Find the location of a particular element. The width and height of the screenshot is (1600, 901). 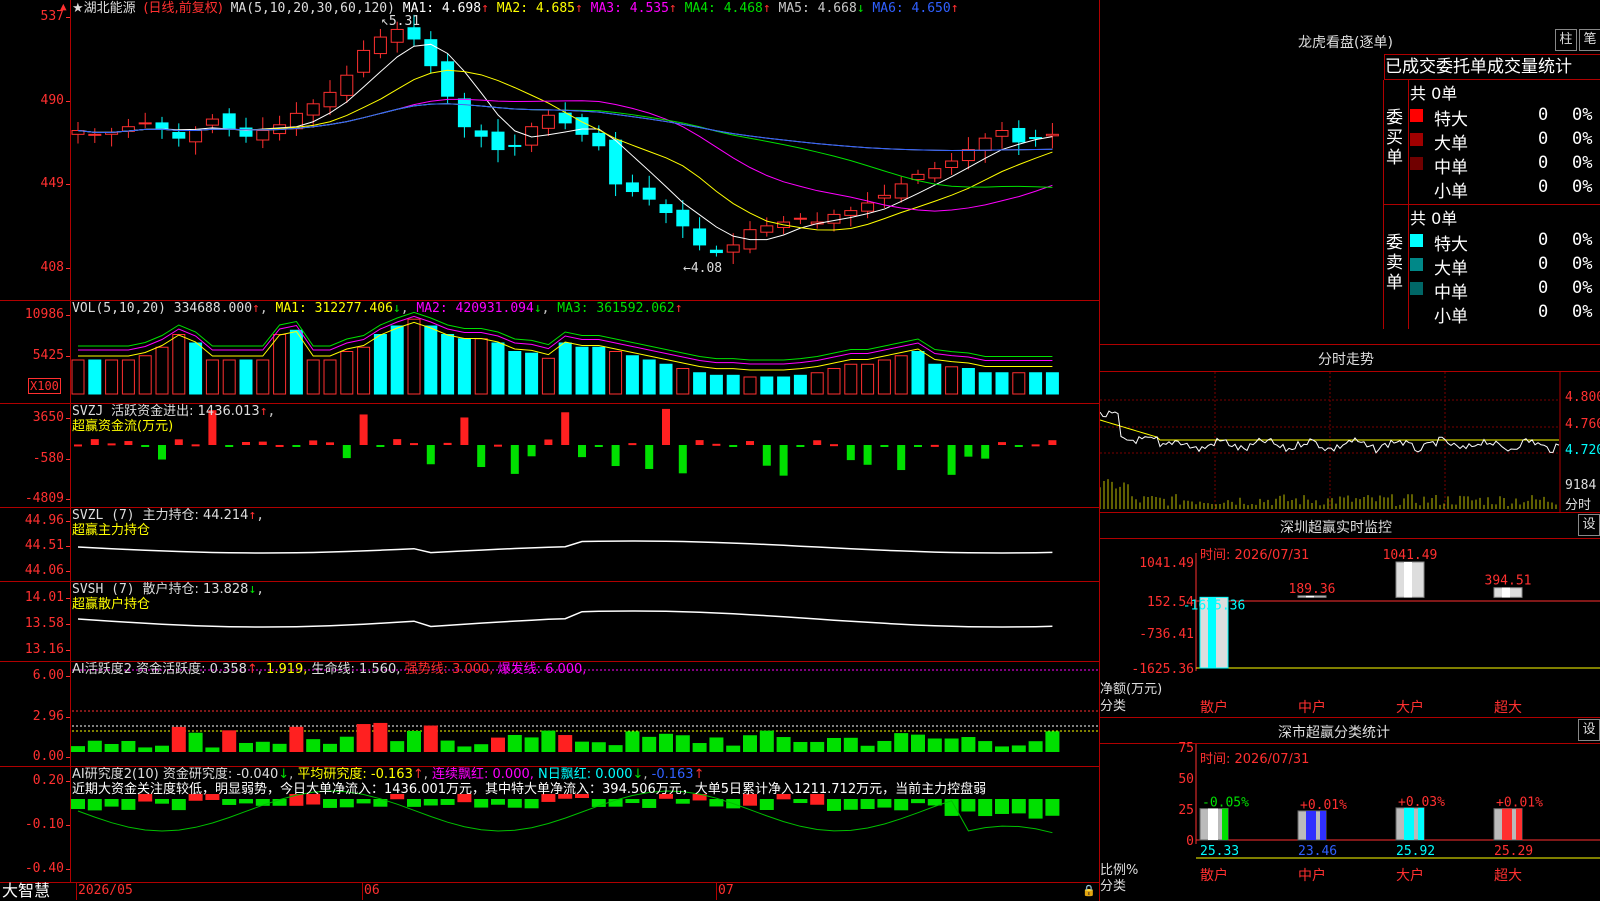

buy-row-pct: 0% is located at coordinates (1582, 163).